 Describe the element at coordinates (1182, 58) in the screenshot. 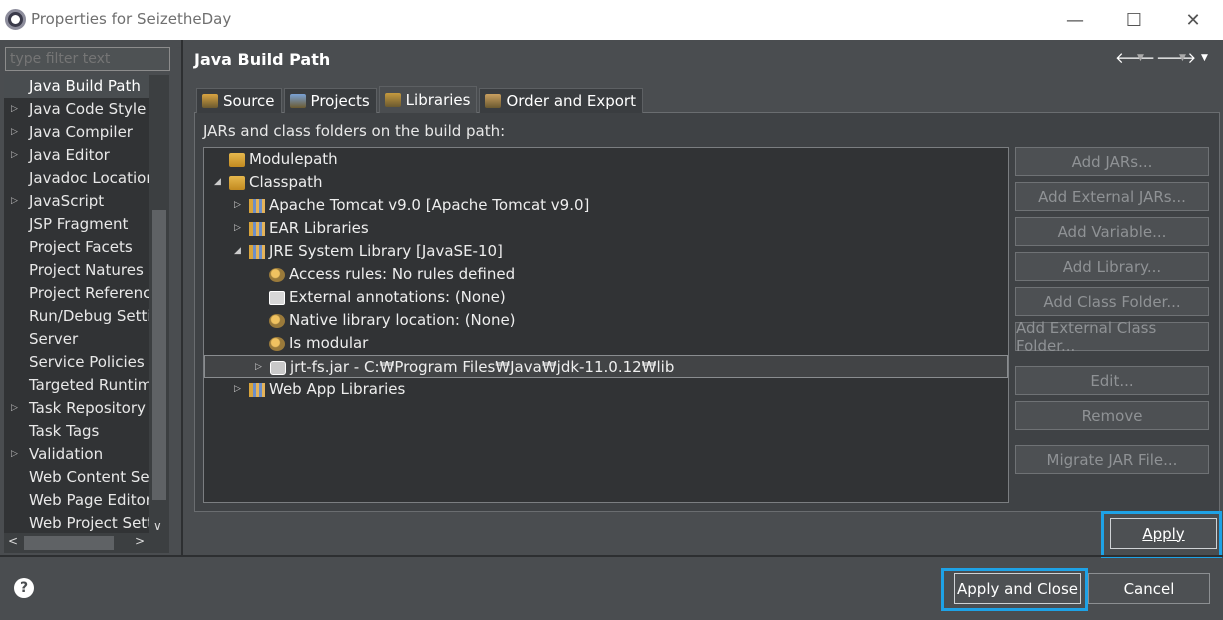

I see `forward-menu-icon: ▼` at that location.